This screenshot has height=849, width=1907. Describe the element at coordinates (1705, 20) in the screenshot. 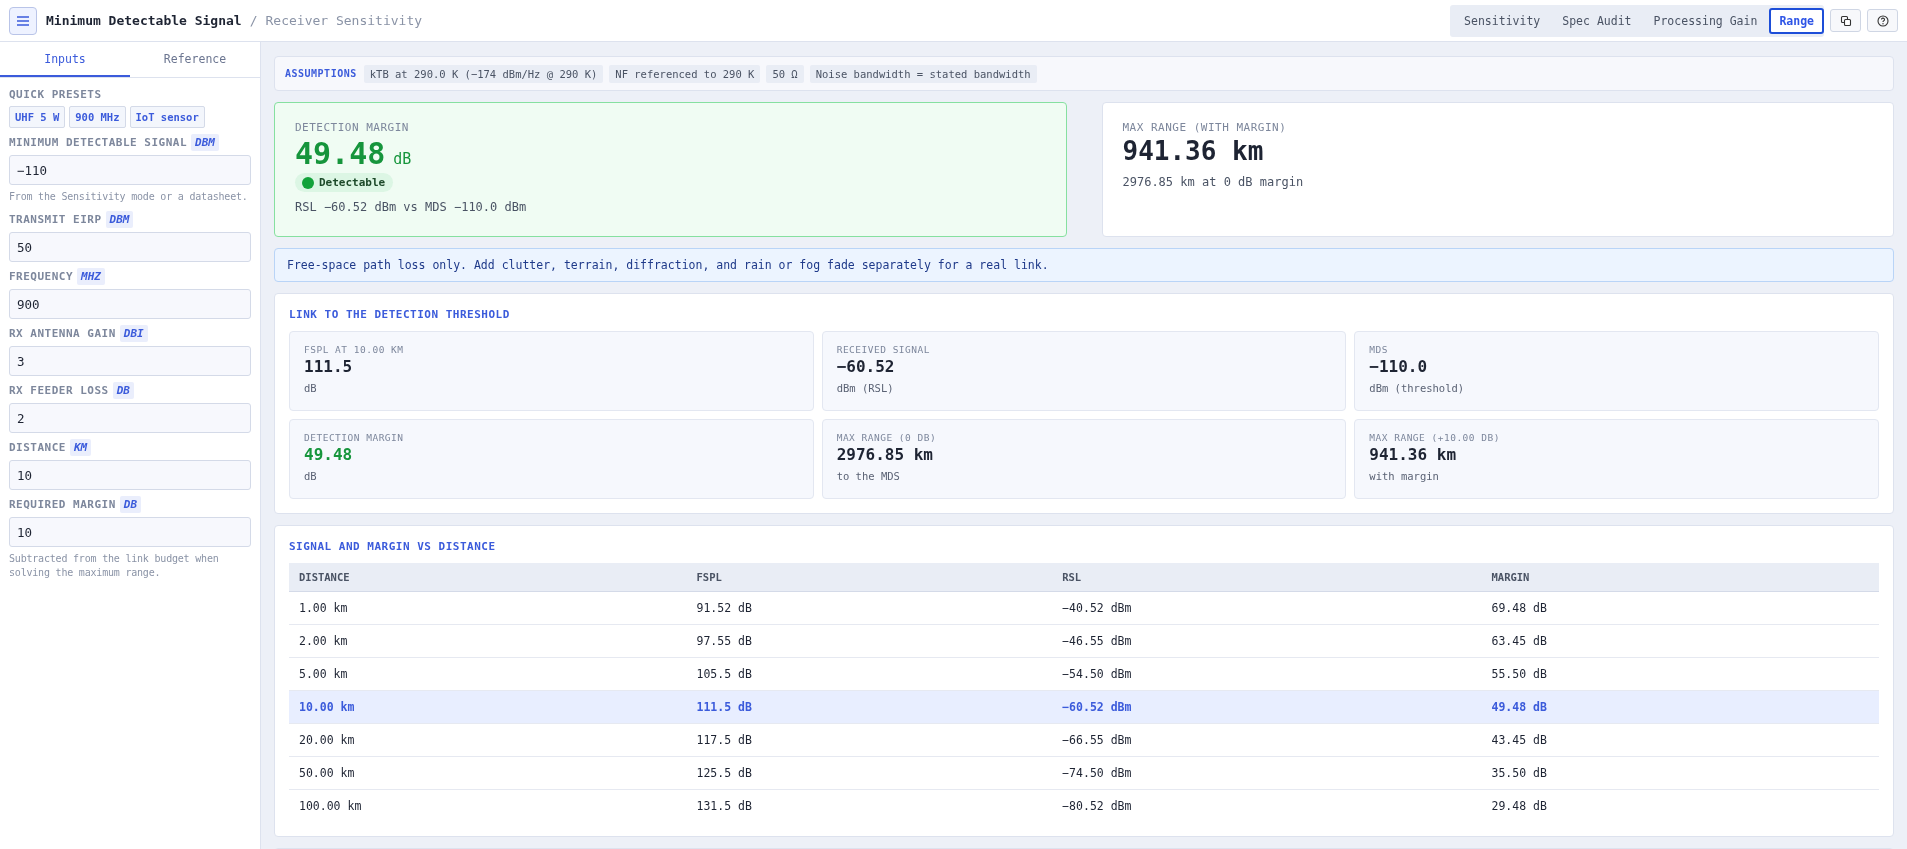

I see `mode-tab: Processing Gain` at that location.